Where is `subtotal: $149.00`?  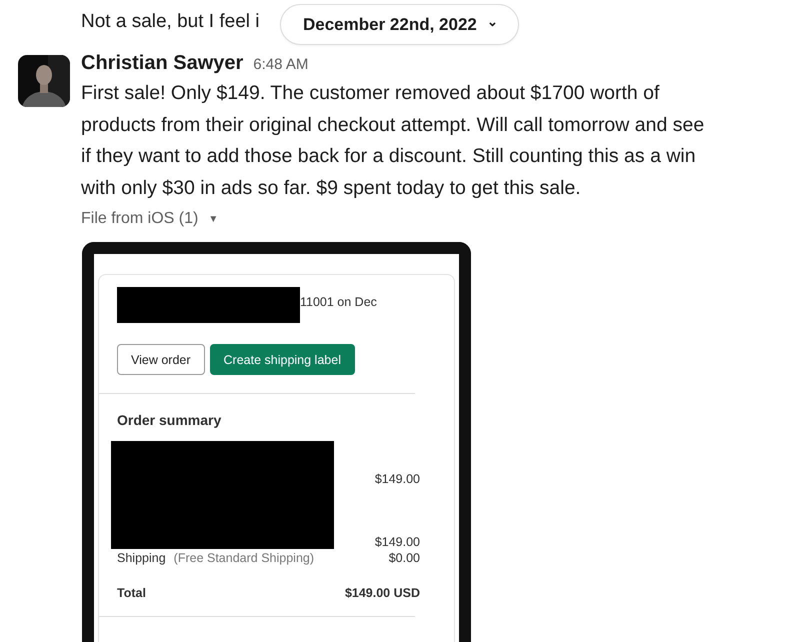
subtotal: $149.00 is located at coordinates (397, 542).